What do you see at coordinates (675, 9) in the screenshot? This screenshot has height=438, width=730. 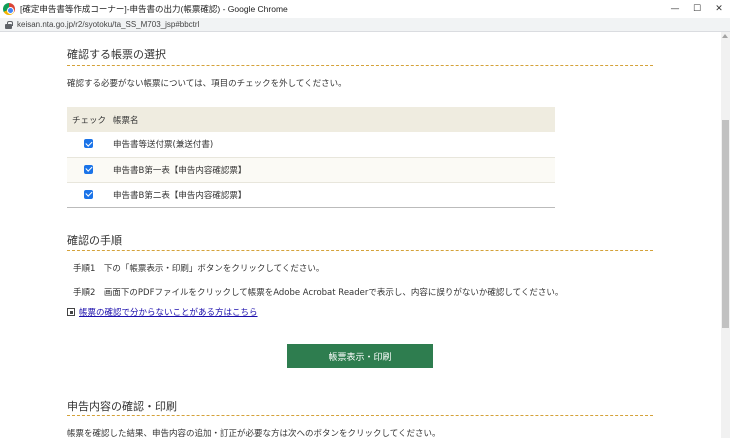 I see `minimize-button: —` at bounding box center [675, 9].